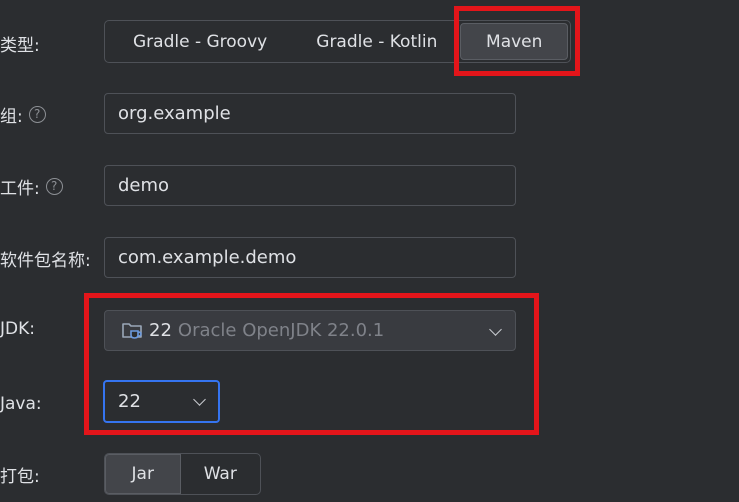 Image resolution: width=739 pixels, height=502 pixels. What do you see at coordinates (45, 260) in the screenshot?
I see `package-label: 软件包名称:` at bounding box center [45, 260].